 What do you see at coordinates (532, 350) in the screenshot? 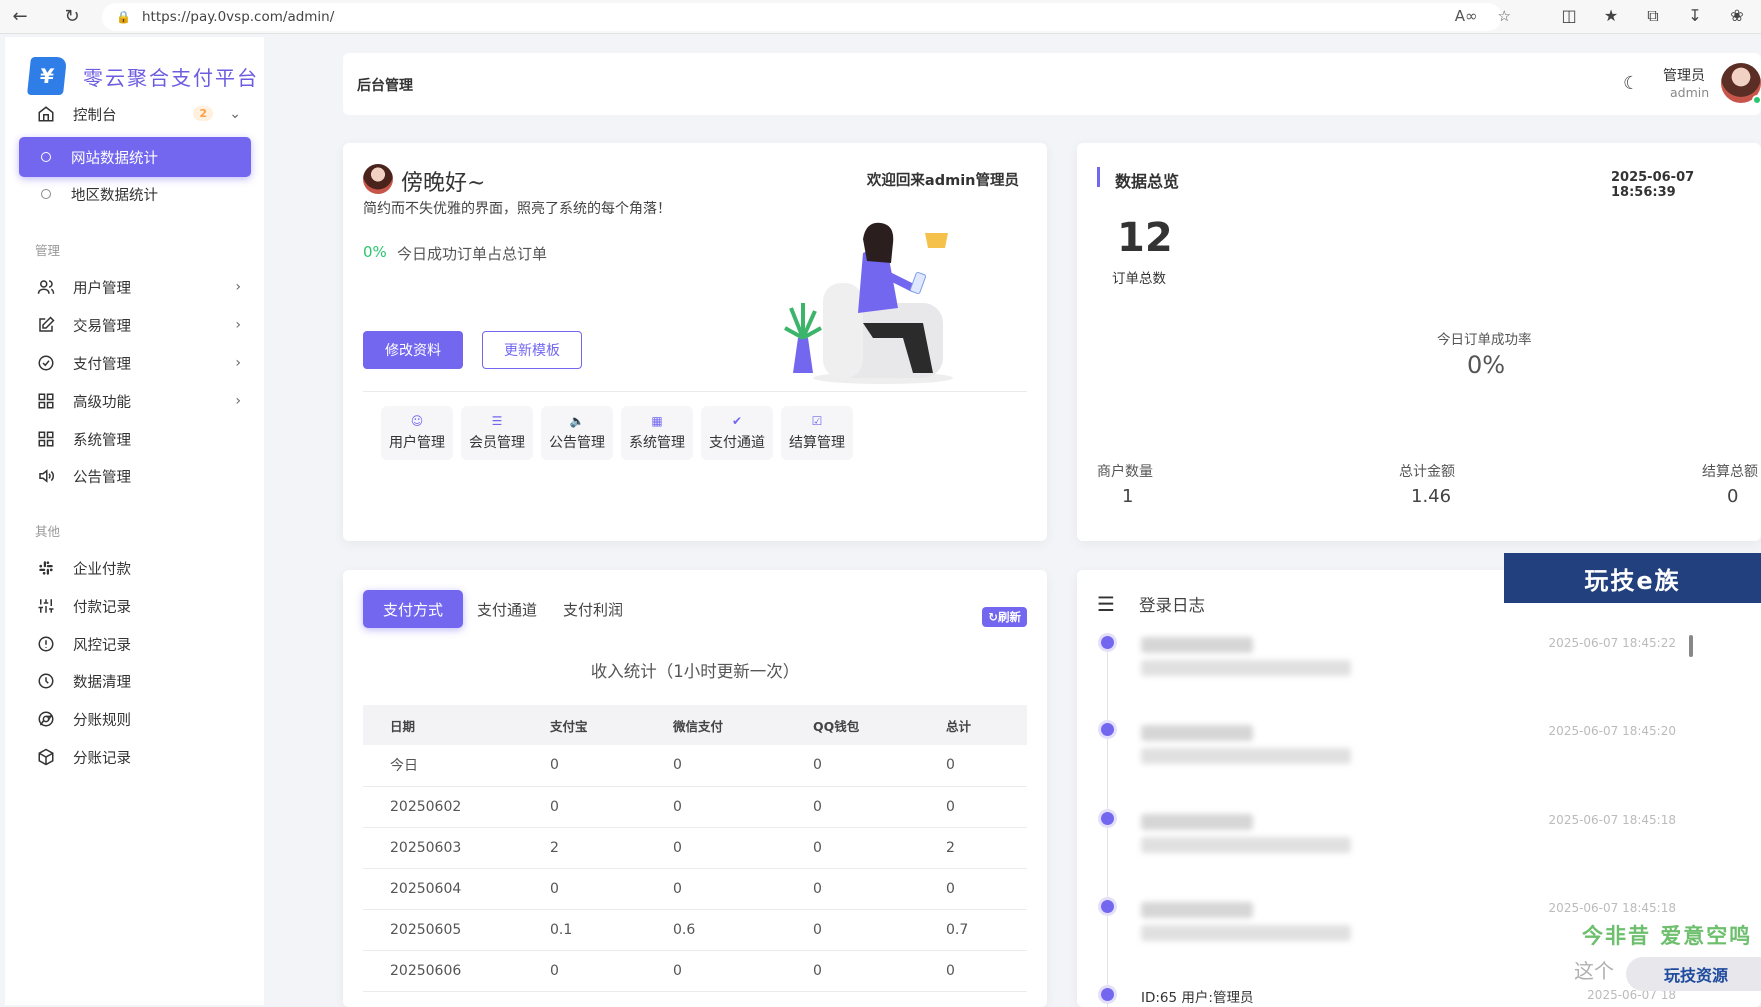
I see `update-template-button: 更新模板` at bounding box center [532, 350].